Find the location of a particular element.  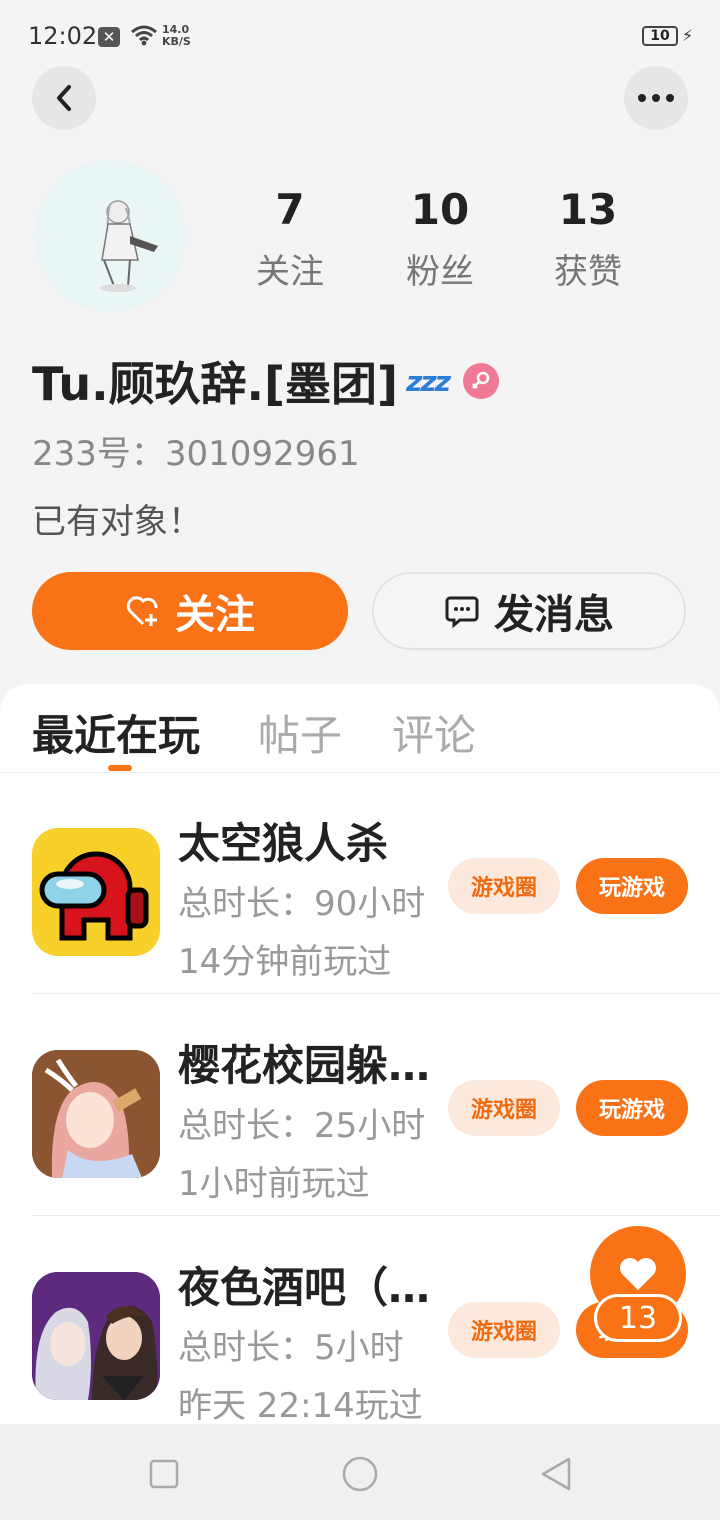

female-icon is located at coordinates (480, 381).